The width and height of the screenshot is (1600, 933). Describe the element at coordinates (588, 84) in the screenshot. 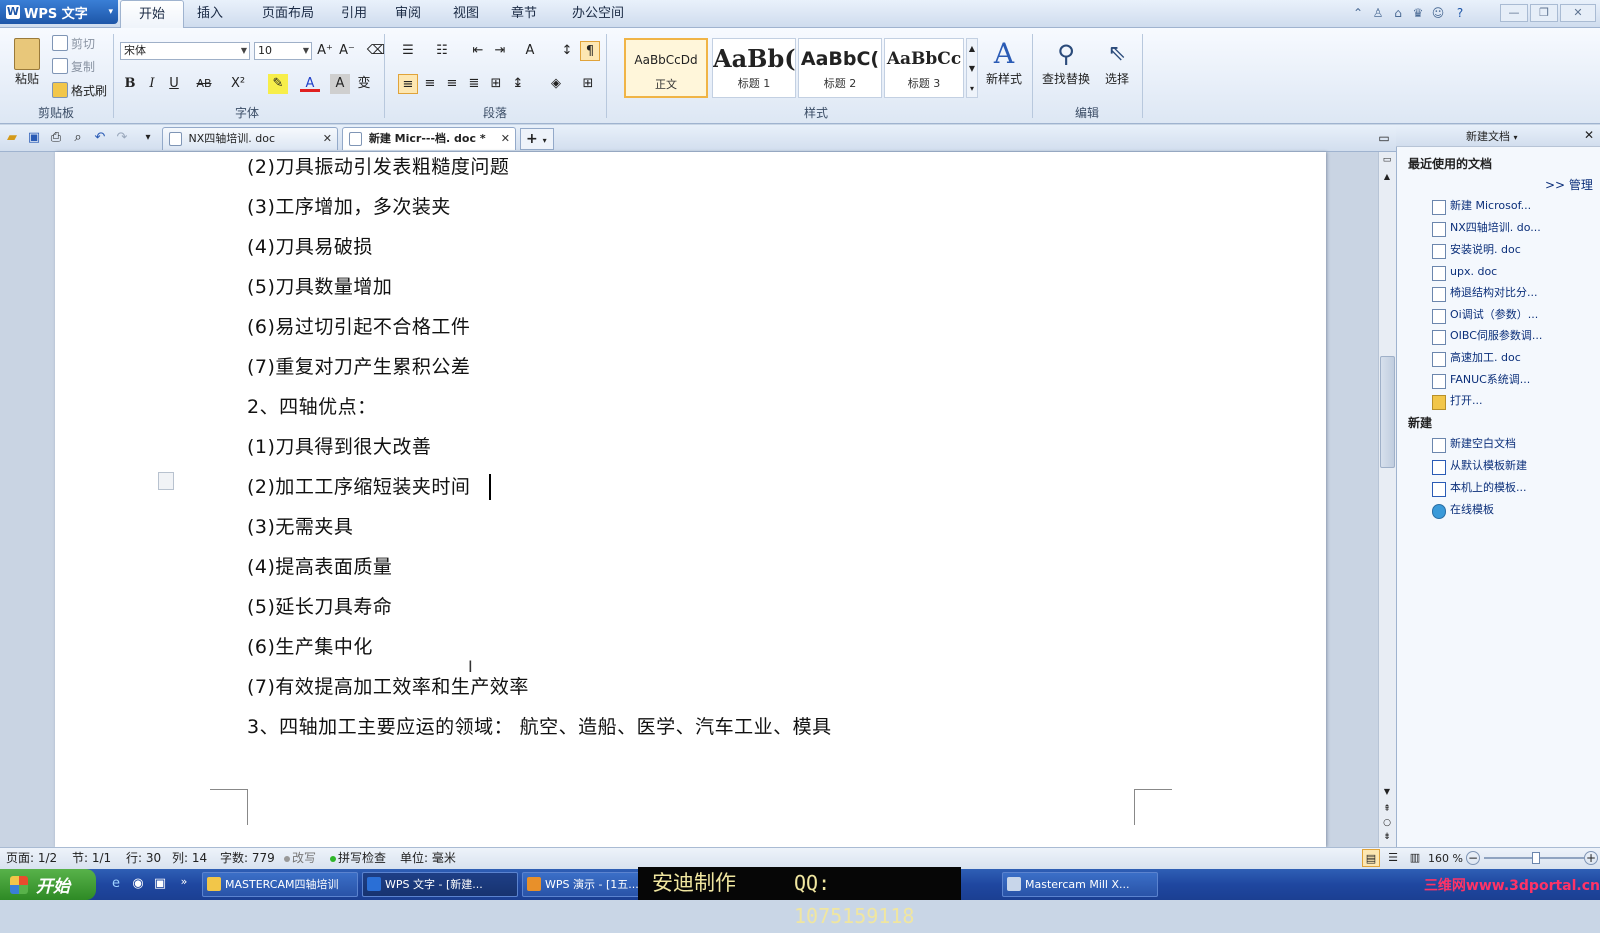

I see `borders-button: ⊞` at that location.